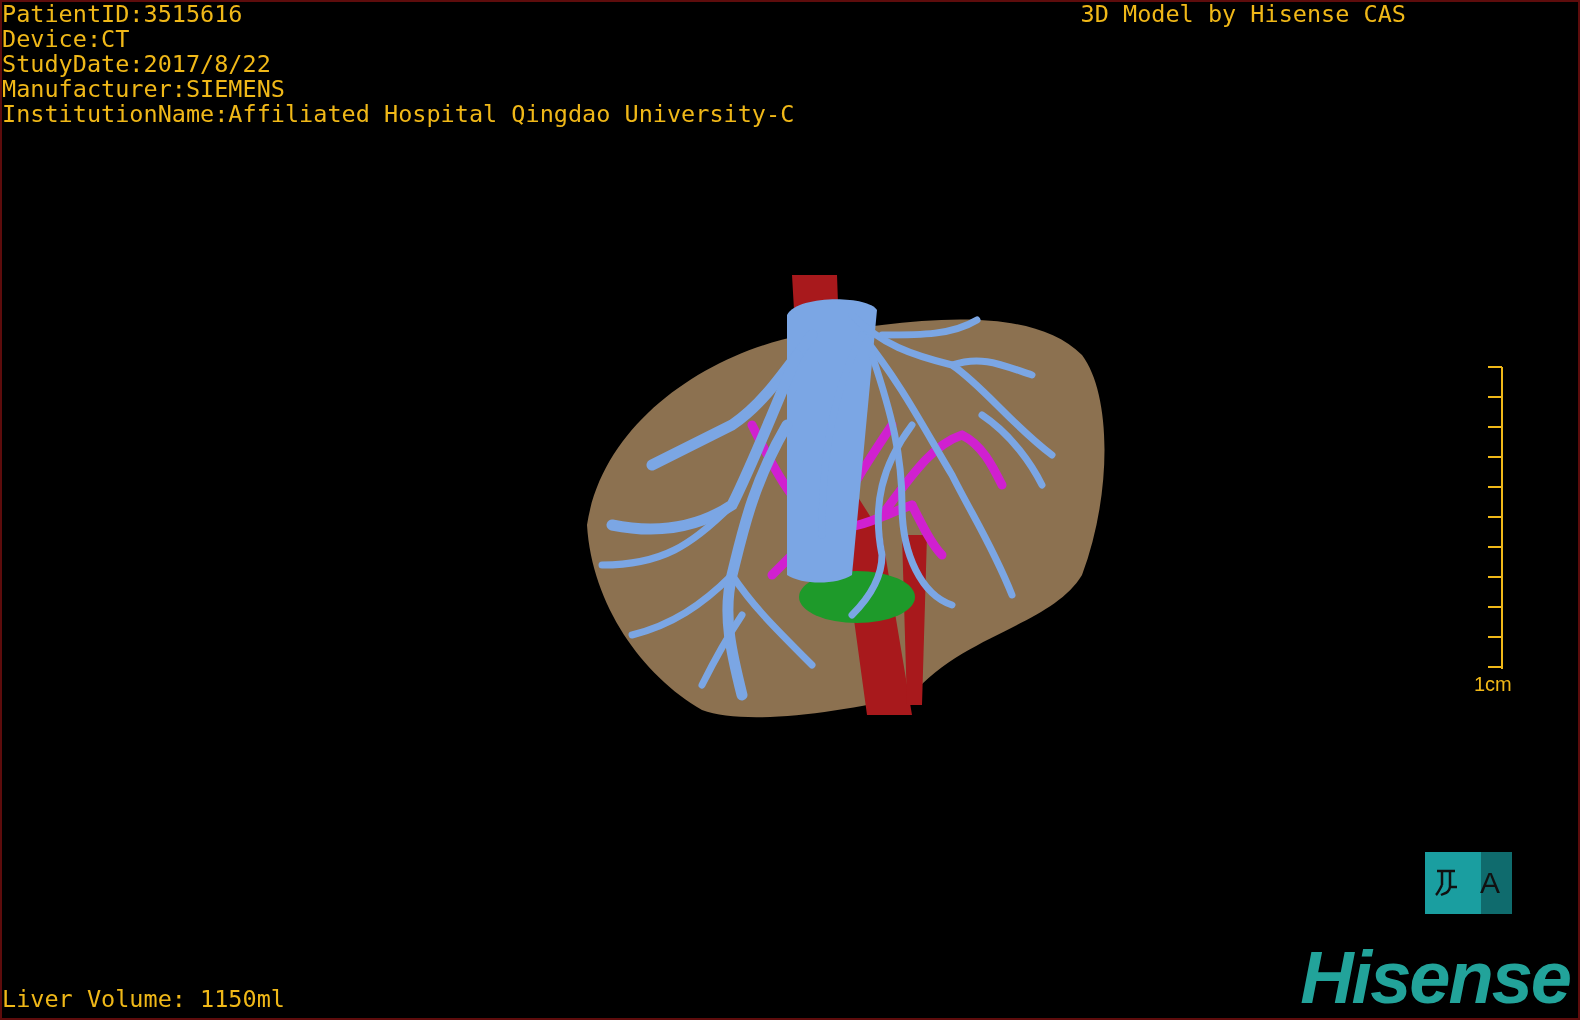  Describe the element at coordinates (1435, 978) in the screenshot. I see `brand-logo: Hisense` at that location.